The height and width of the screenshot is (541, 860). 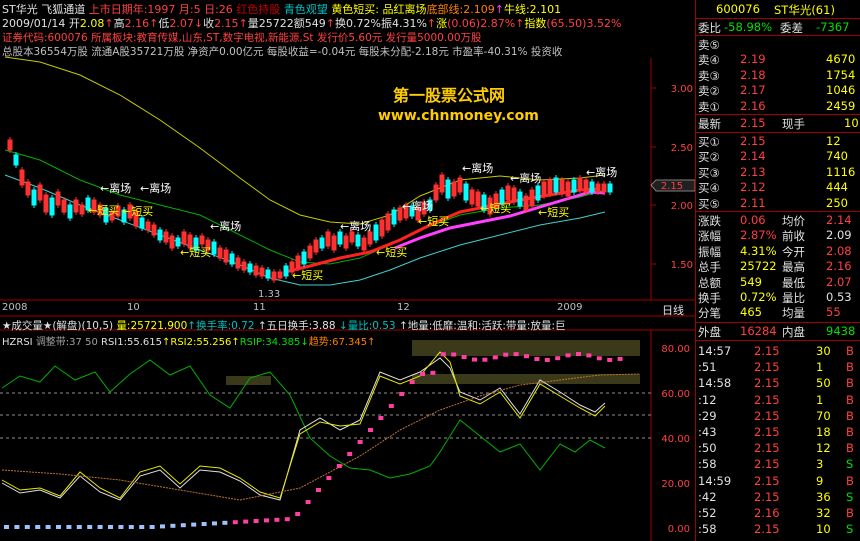 What do you see at coordinates (804, 10) in the screenshot?
I see `quote-name: ST华光(61)` at bounding box center [804, 10].